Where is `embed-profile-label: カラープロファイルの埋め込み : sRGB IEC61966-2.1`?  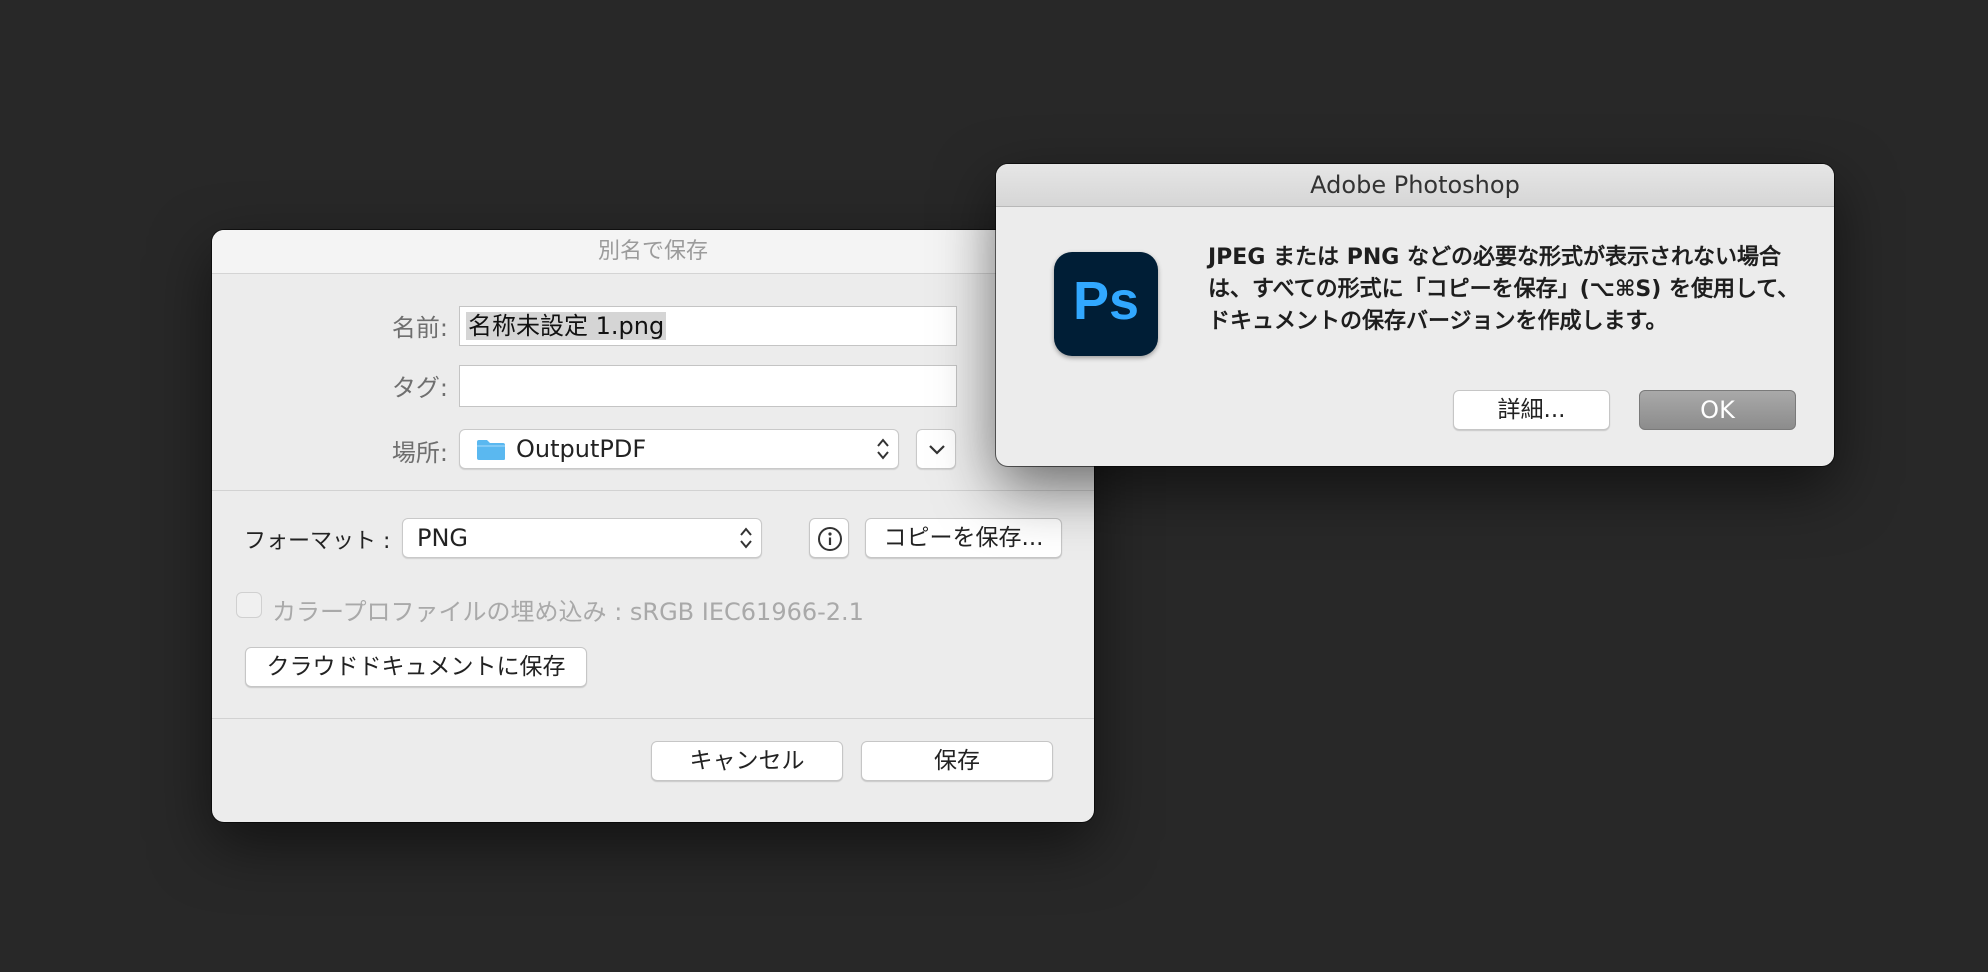
embed-profile-label: カラープロファイルの埋め込み : sRGB IEC61966-2.1 is located at coordinates (568, 612).